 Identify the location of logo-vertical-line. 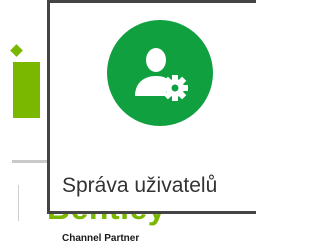
(18, 203).